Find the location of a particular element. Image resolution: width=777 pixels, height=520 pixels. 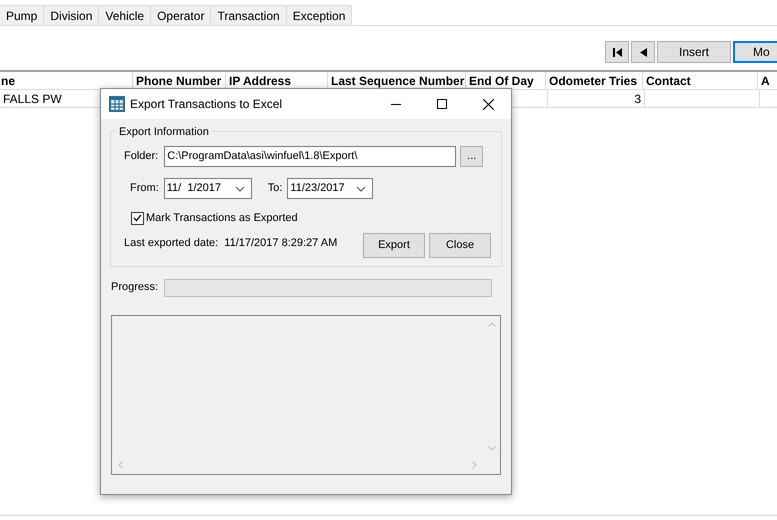

dialog-button: Close is located at coordinates (460, 245).